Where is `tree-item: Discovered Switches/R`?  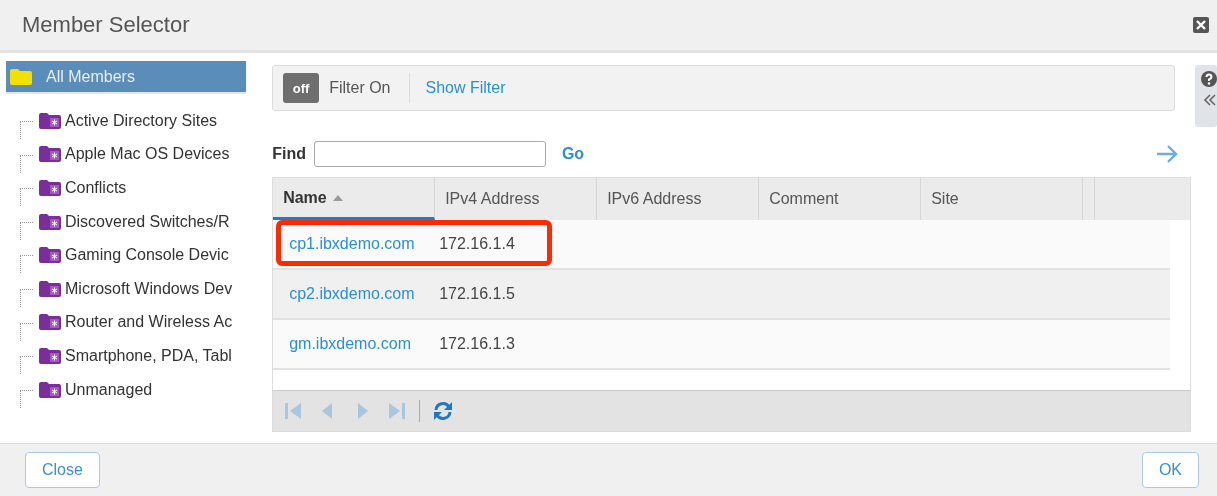
tree-item: Discovered Switches/R is located at coordinates (147, 221).